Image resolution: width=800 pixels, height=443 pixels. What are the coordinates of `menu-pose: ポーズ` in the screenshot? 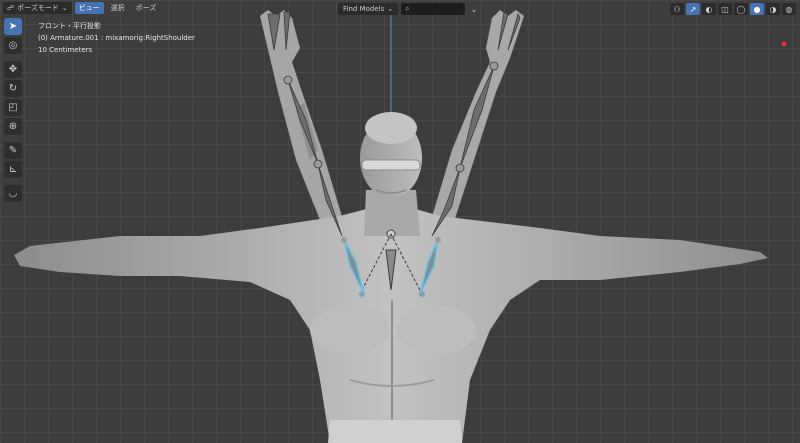 It's located at (146, 8).